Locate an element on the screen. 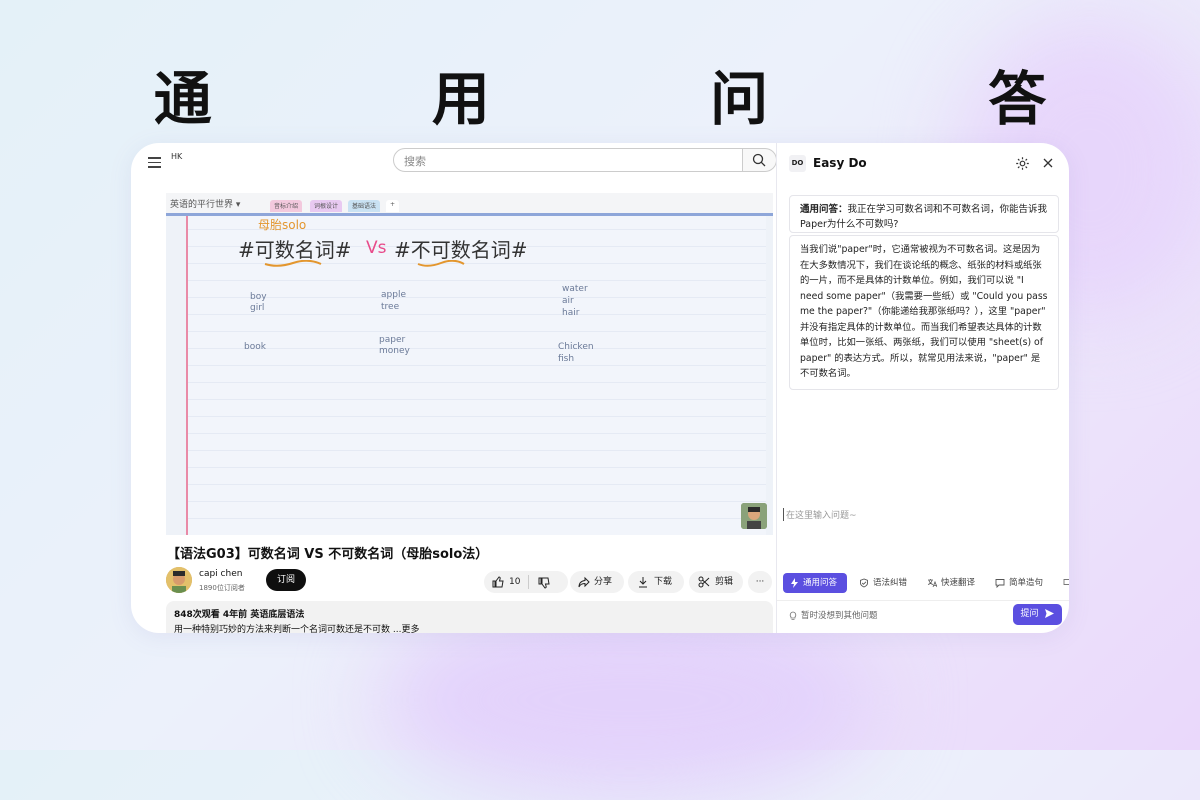 The height and width of the screenshot is (800, 1200). download-button: 下载 is located at coordinates (656, 582).